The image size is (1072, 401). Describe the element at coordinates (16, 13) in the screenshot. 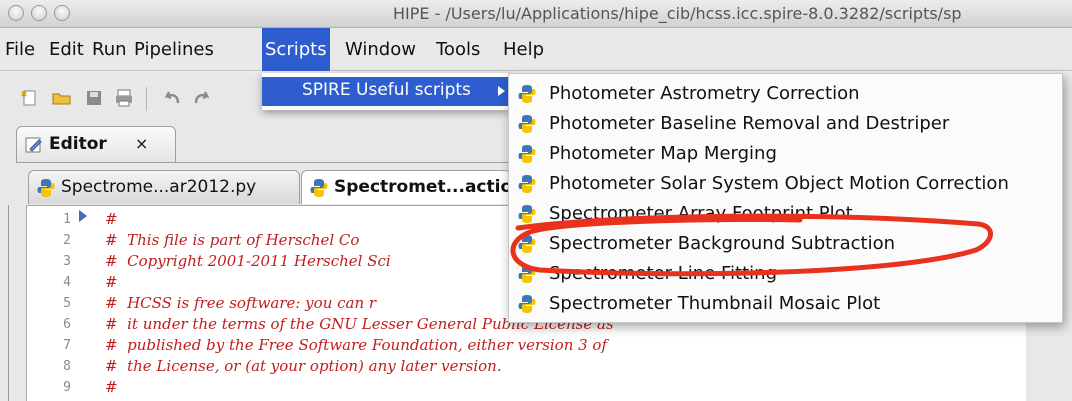

I see `close-window-button` at that location.